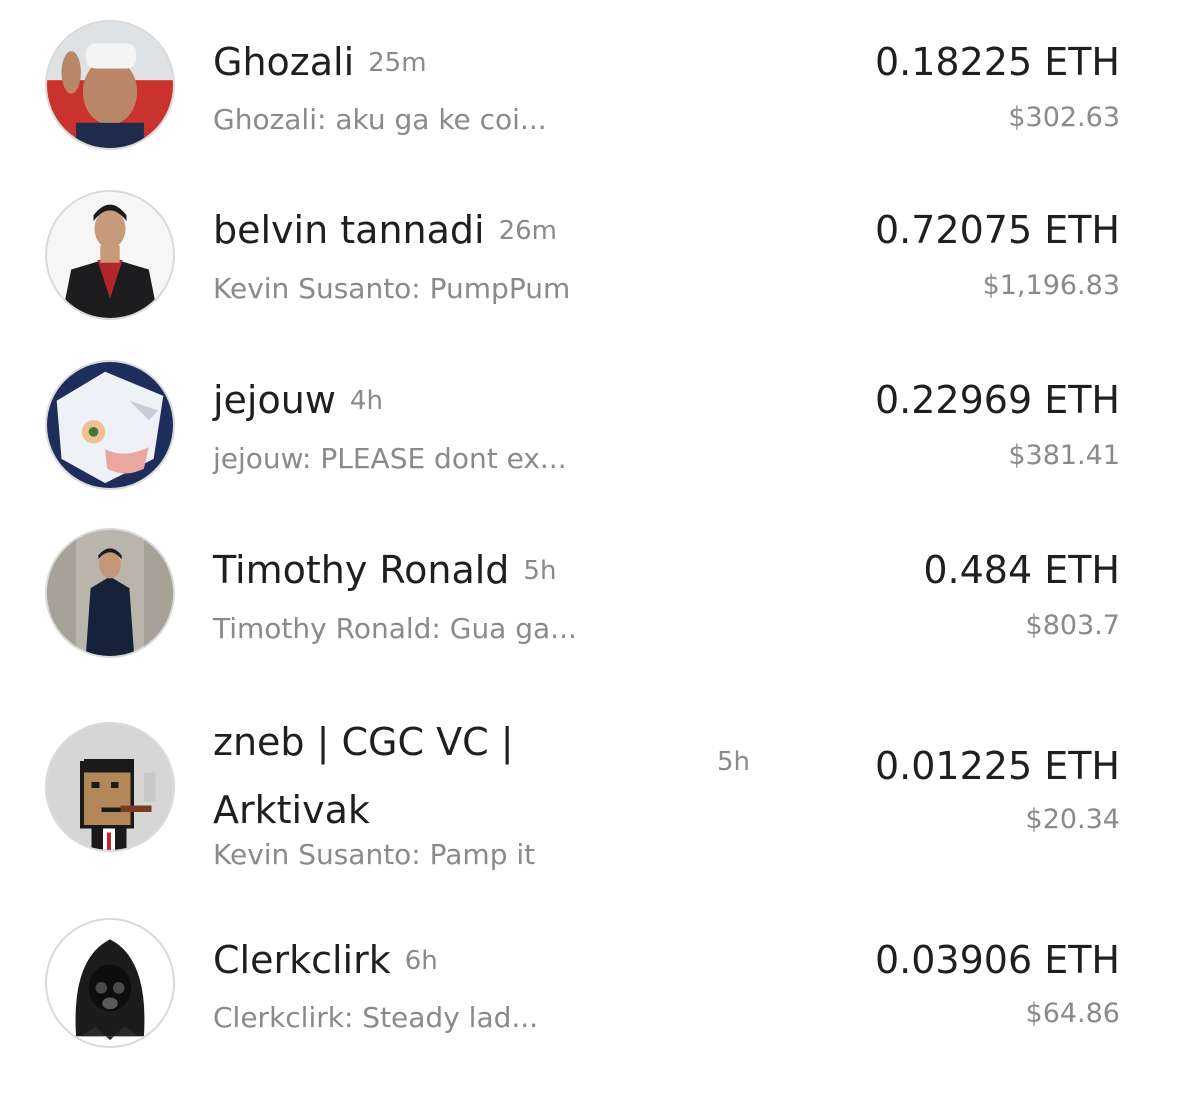 The width and height of the screenshot is (1200, 1094). What do you see at coordinates (374, 854) in the screenshot?
I see `message-preview: Kevin Susanto: Pamp it` at bounding box center [374, 854].